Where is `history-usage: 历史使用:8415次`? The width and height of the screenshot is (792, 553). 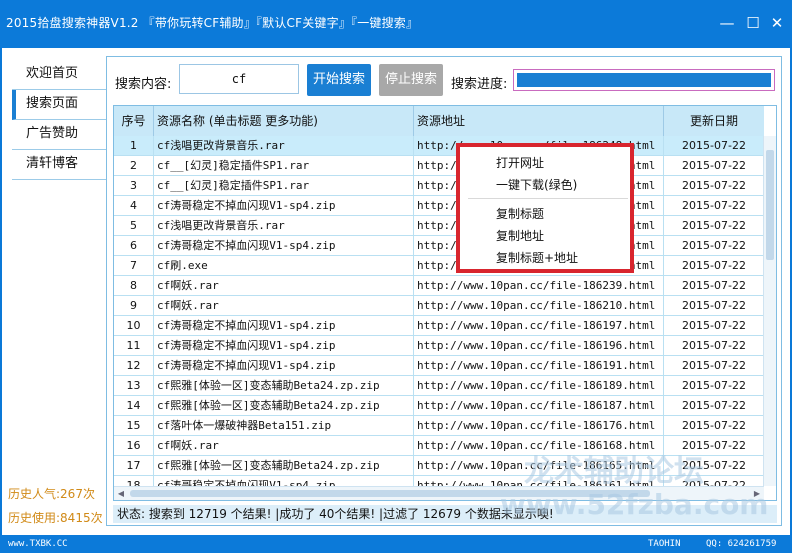
history-usage: 历史使用:8415次 is located at coordinates (55, 518).